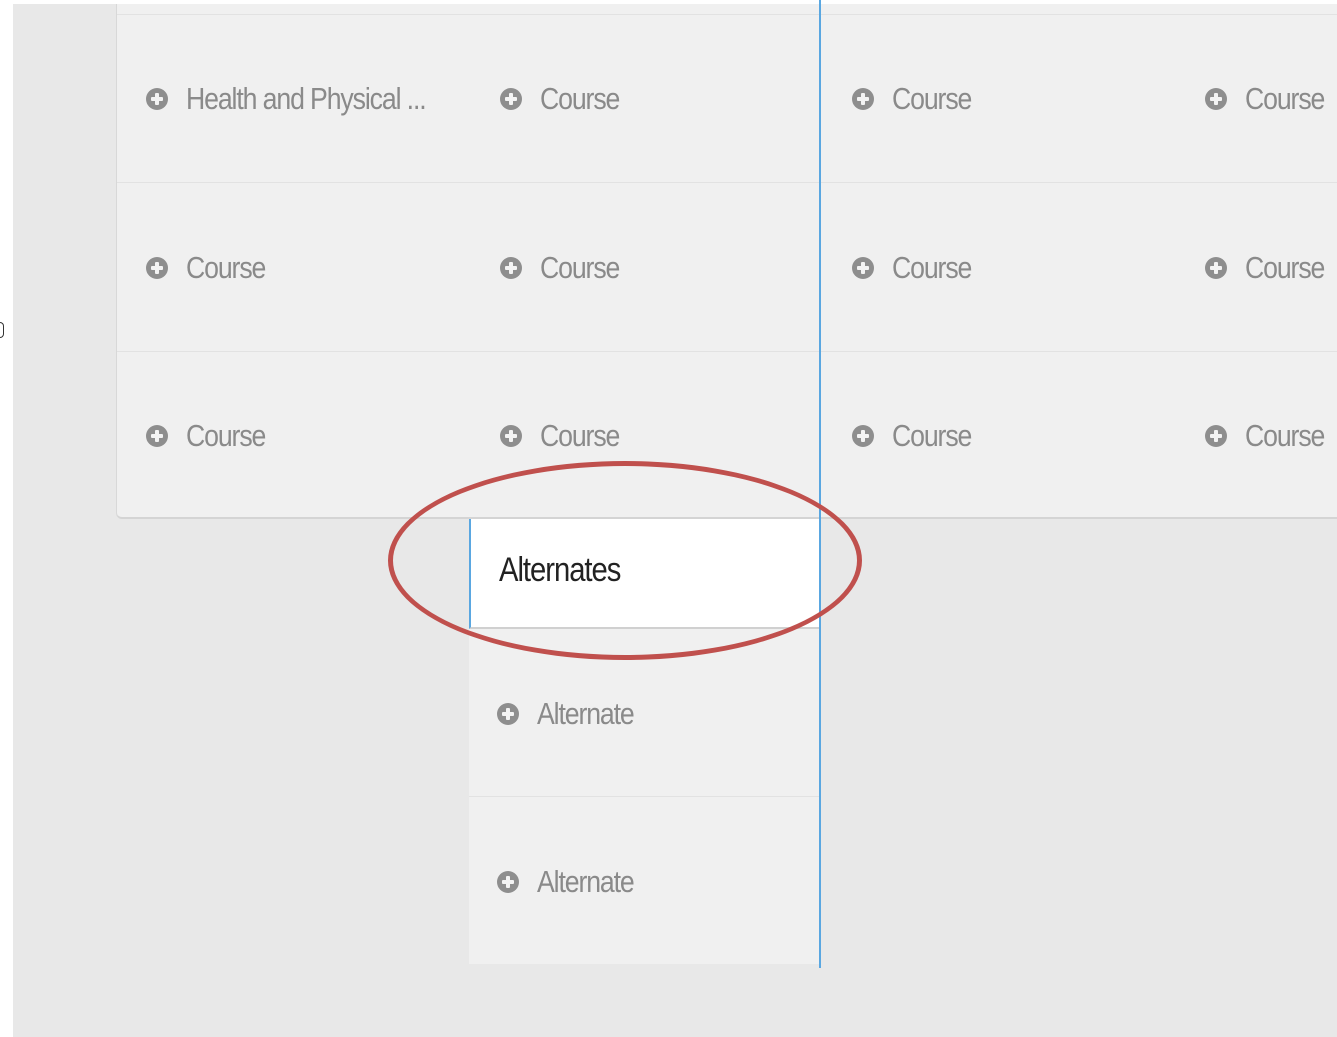  I want to click on alternates-header: Alternates, so click(644, 574).